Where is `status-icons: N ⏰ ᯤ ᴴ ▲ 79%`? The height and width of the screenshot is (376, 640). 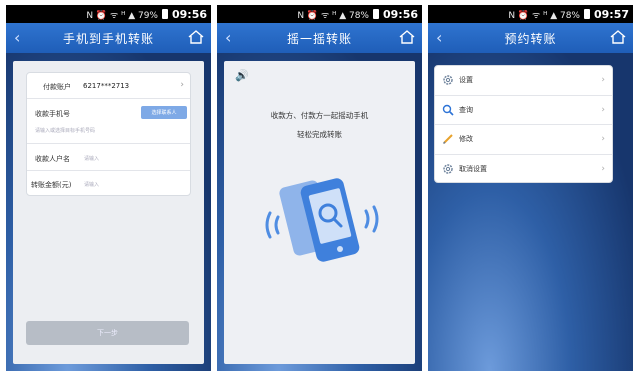 status-icons: N ⏰ ᯤ ᴴ ▲ 79% is located at coordinates (122, 15).